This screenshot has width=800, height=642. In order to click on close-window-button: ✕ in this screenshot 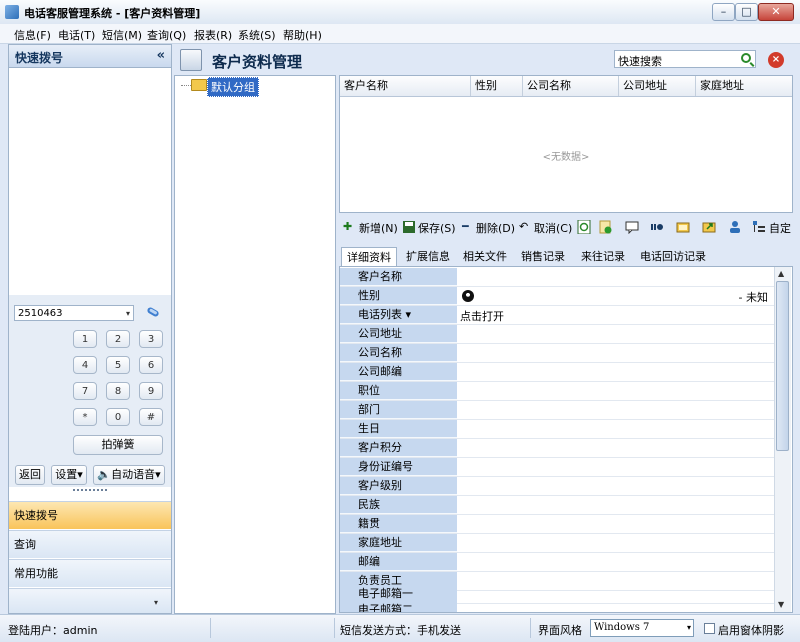, I will do `click(776, 12)`.